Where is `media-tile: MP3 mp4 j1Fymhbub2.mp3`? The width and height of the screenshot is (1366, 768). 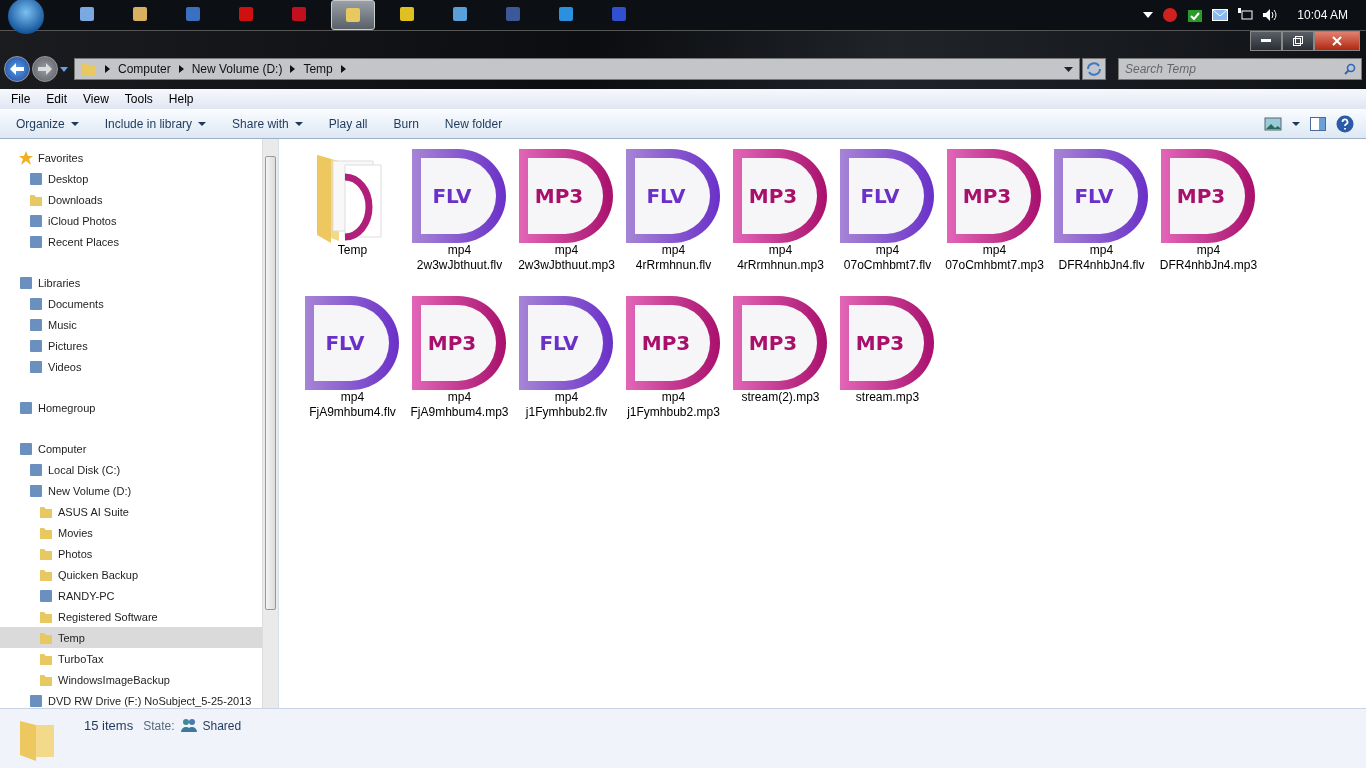
media-tile: MP3 mp4 j1Fymhbub2.mp3 is located at coordinates (673, 367).